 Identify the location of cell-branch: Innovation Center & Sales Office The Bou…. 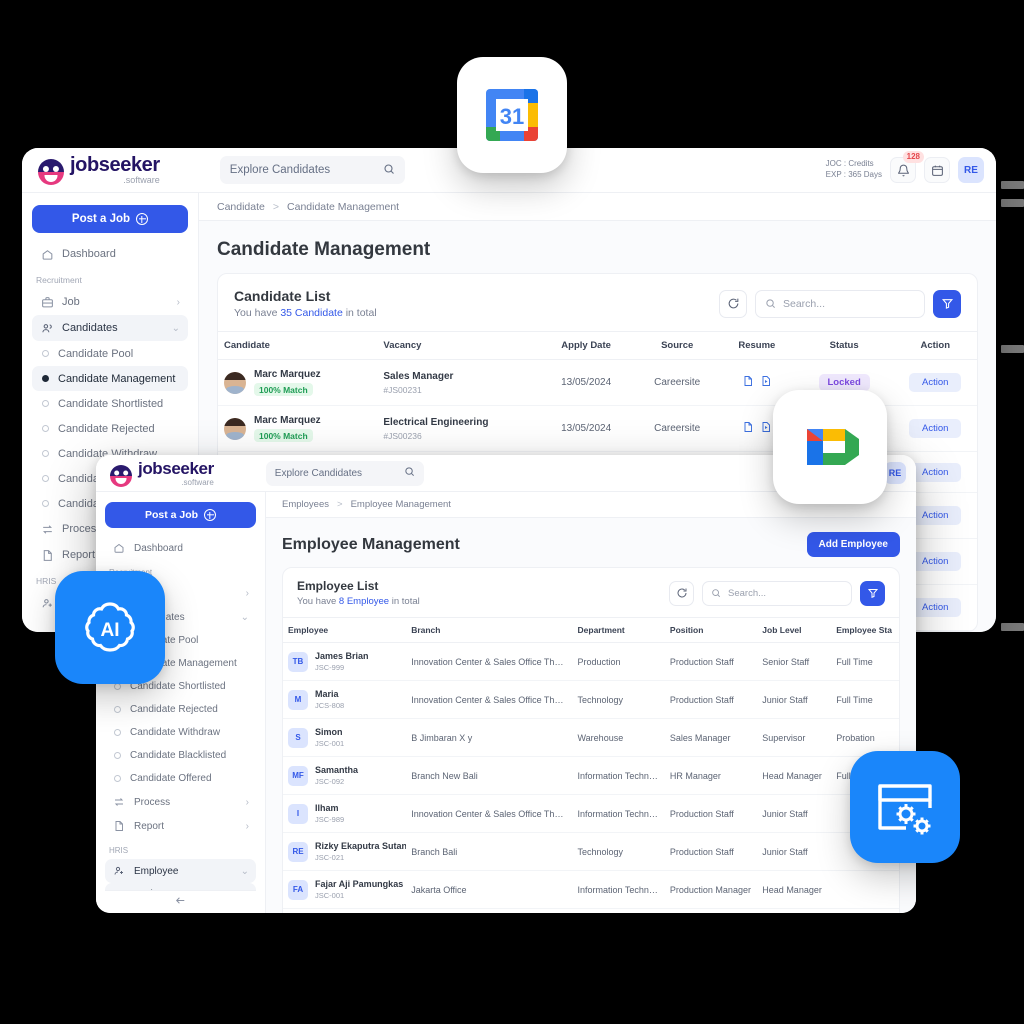
(489, 699).